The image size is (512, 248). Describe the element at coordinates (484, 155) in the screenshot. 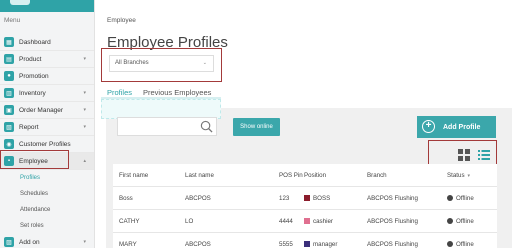

I see `list-view-icon` at that location.